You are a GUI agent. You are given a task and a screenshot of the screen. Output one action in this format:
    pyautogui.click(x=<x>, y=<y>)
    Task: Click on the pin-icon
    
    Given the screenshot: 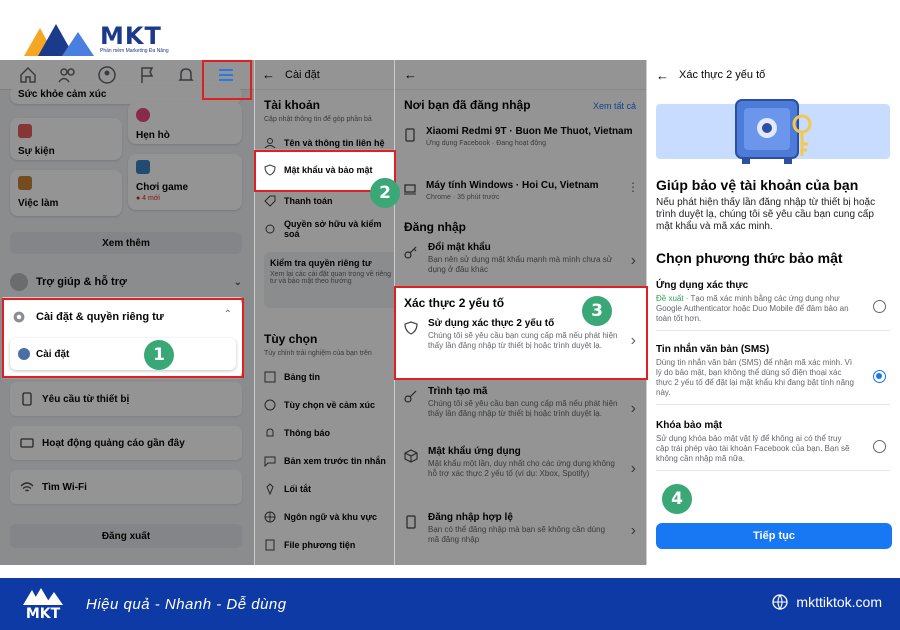 What is the action you would take?
    pyautogui.click(x=270, y=489)
    